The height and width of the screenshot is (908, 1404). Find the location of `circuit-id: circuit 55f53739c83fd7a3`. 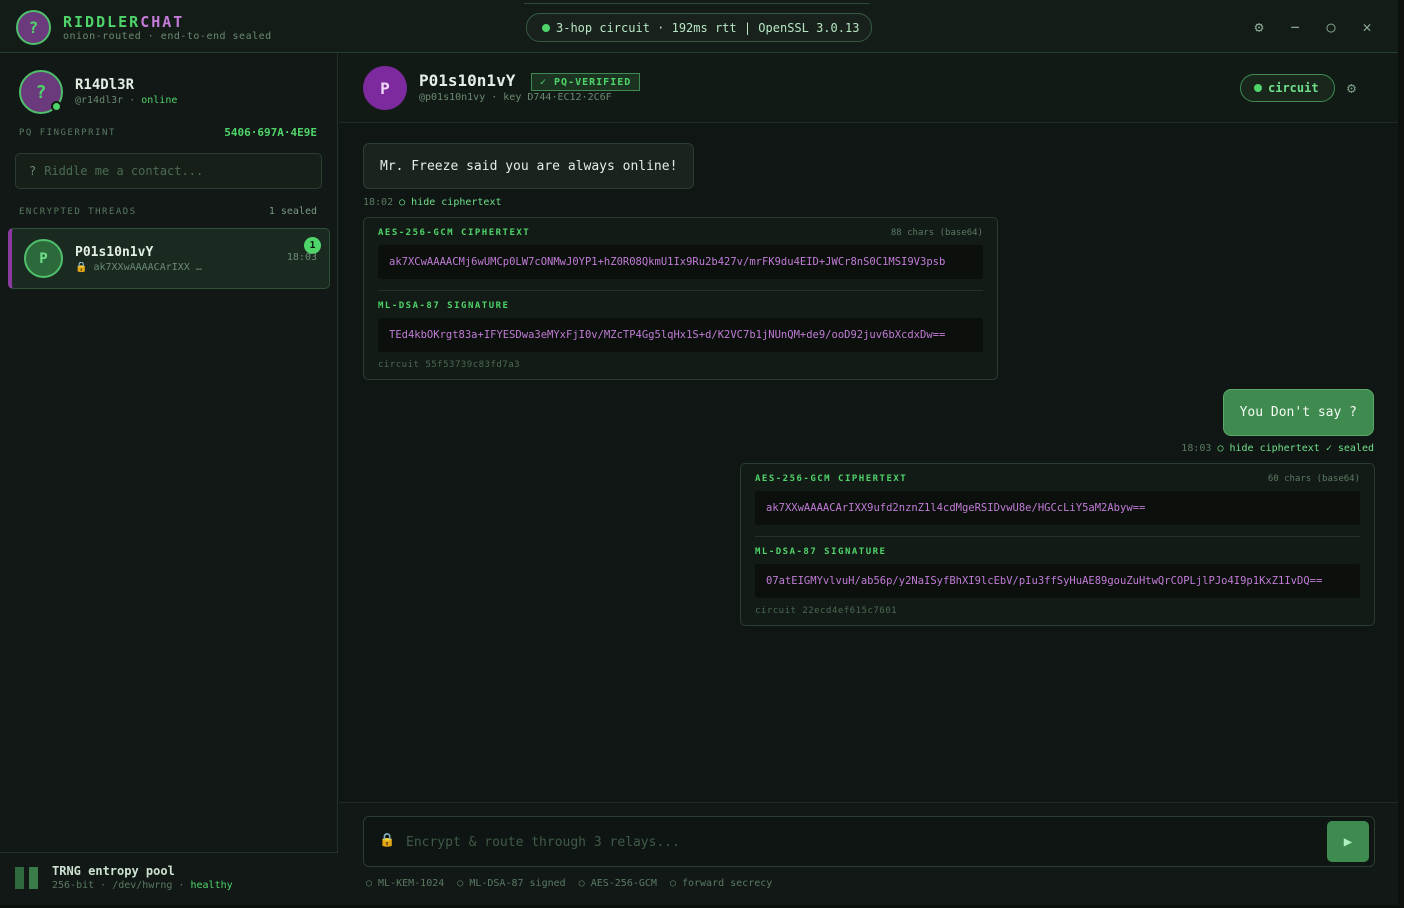

circuit-id: circuit 55f53739c83fd7a3 is located at coordinates (449, 365).